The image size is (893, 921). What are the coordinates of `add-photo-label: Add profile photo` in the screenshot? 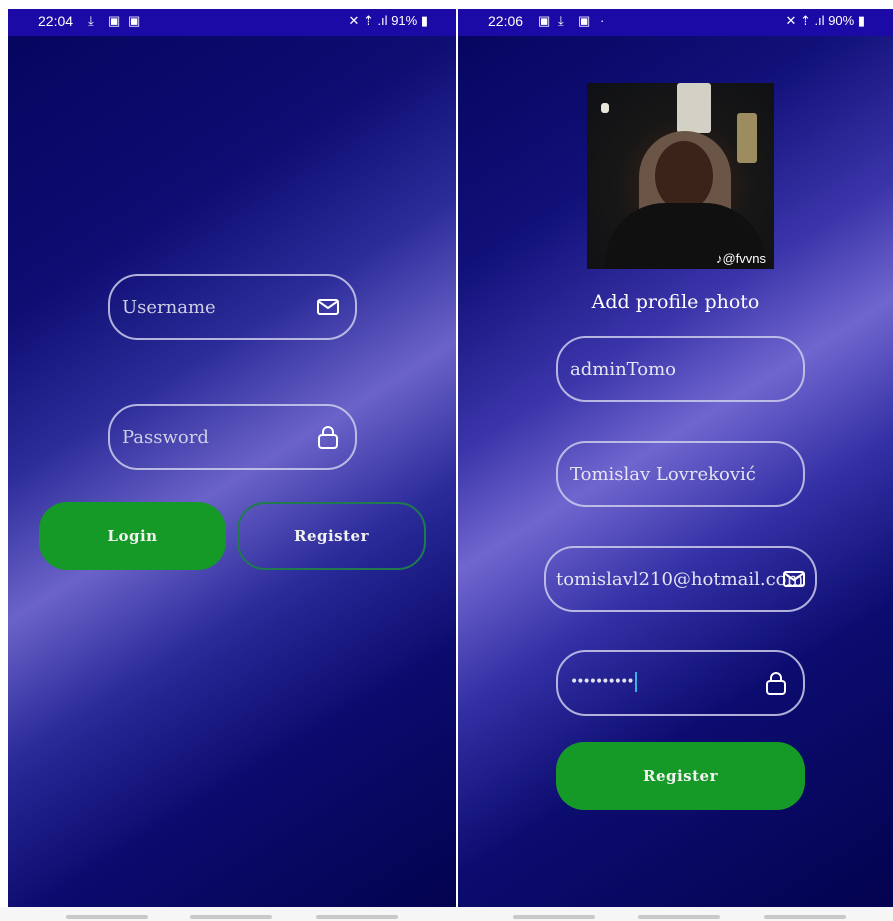 It's located at (675, 302).